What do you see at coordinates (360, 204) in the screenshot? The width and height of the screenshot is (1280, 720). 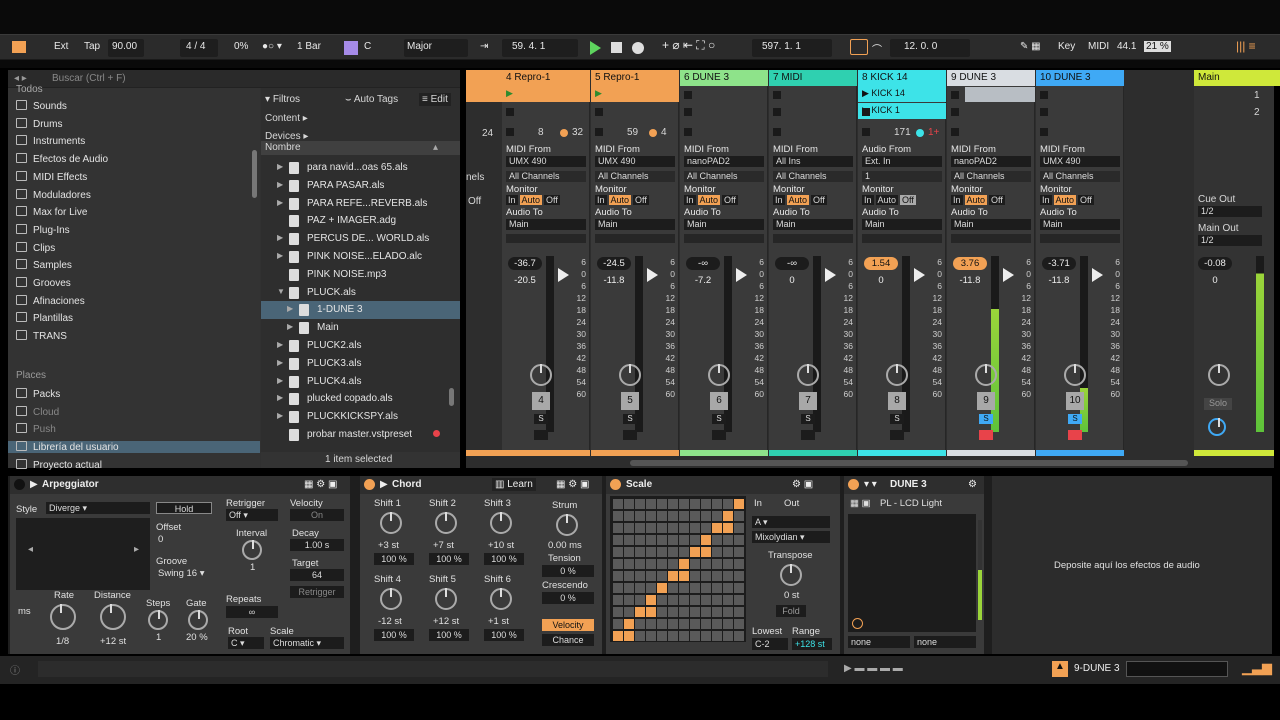 I see `file-row: ▶ PARA REFE...REVERB.als` at bounding box center [360, 204].